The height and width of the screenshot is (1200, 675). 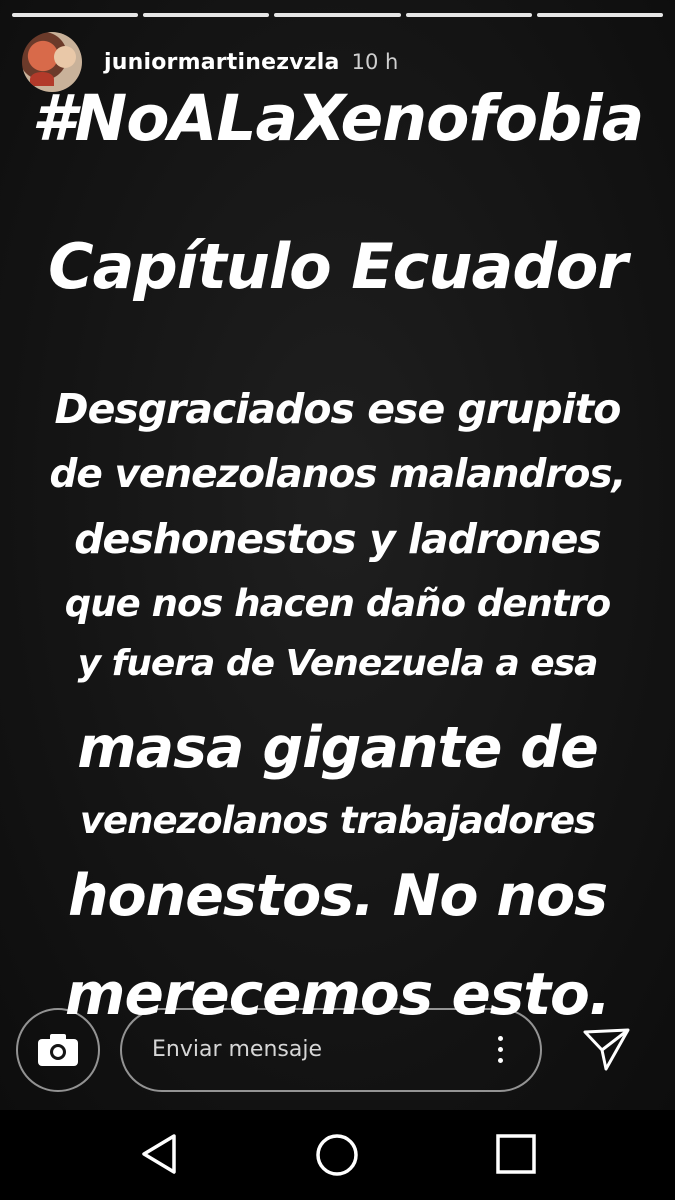 I want to click on story-text-line: honestos. No nos, so click(x=337, y=896).